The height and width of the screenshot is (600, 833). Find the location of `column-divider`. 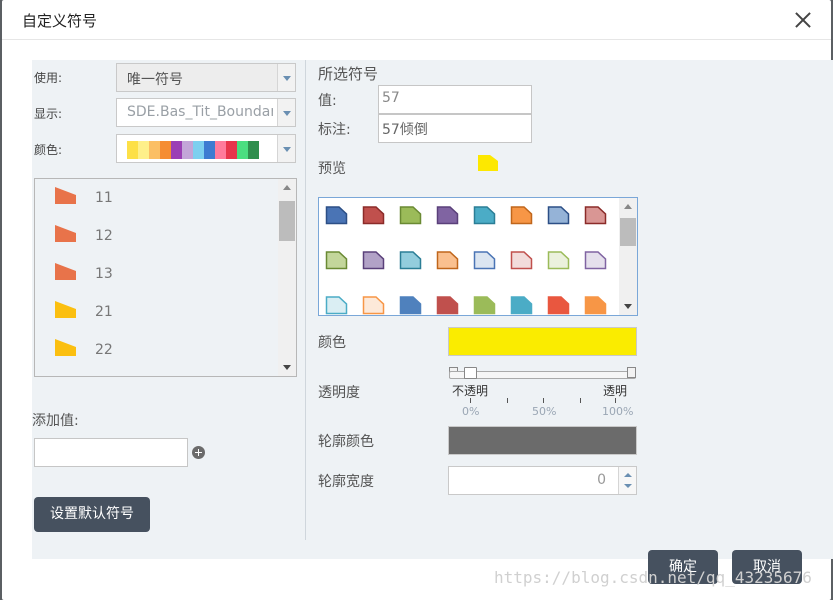

column-divider is located at coordinates (305, 300).